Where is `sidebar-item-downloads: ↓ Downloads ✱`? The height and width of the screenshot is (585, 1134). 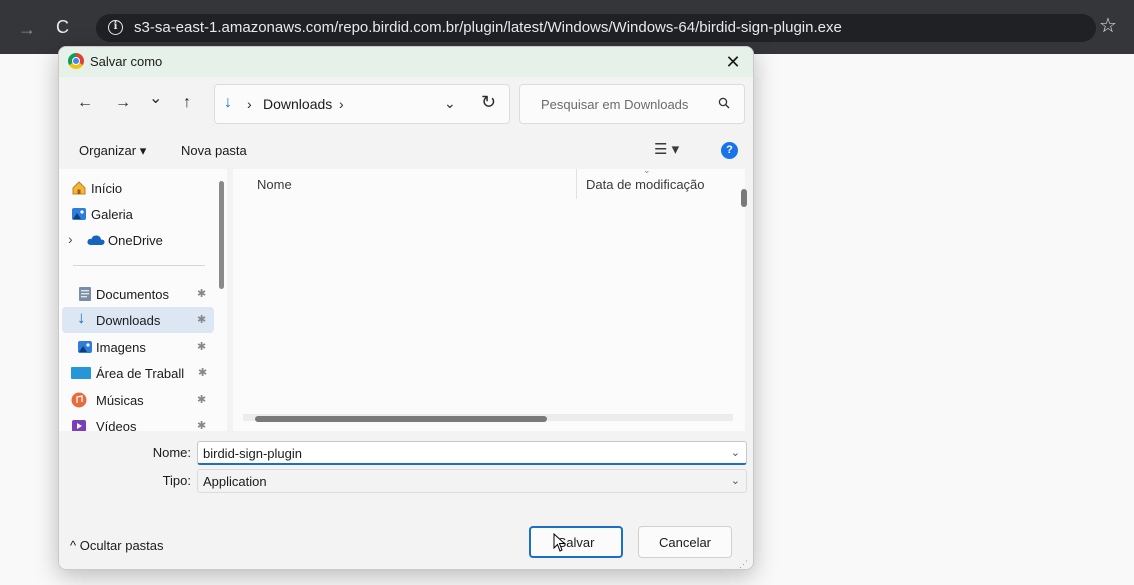
sidebar-item-downloads: ↓ Downloads ✱ is located at coordinates (138, 320).